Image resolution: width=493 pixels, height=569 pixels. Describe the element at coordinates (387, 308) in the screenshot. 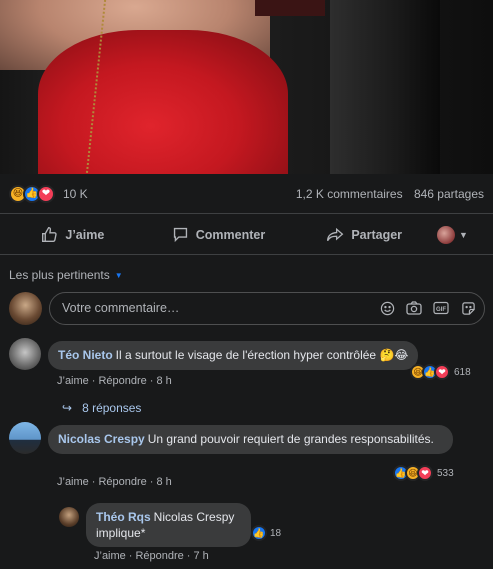

I see `emoji-icon` at that location.